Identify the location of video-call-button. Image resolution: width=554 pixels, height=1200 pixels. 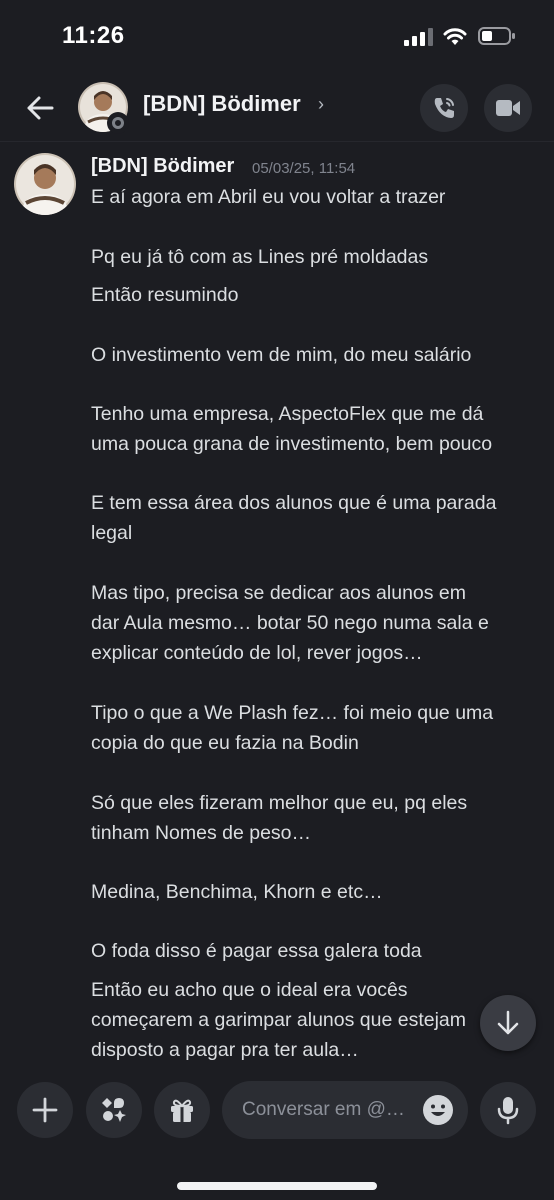
(508, 108).